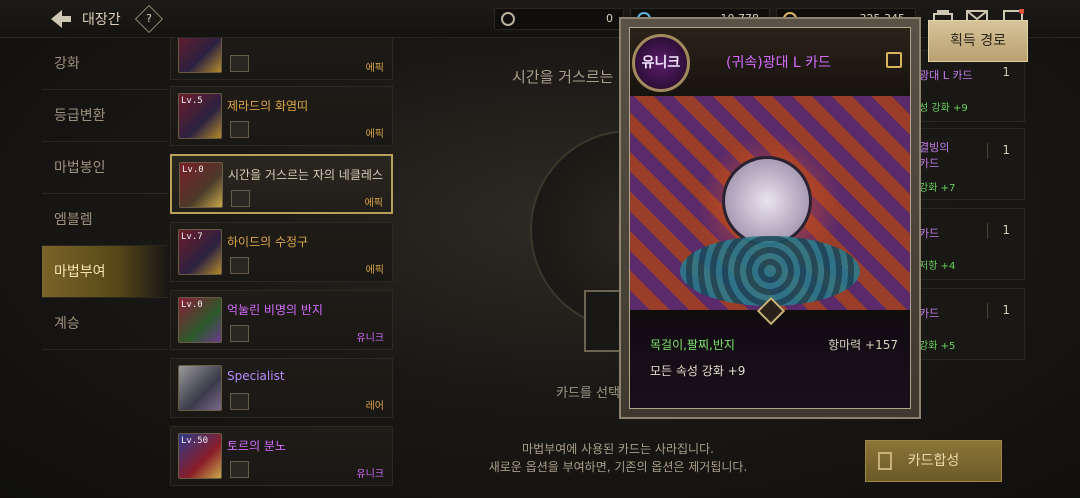  Describe the element at coordinates (767, 201) in the screenshot. I see `jester-mask-art` at that location.